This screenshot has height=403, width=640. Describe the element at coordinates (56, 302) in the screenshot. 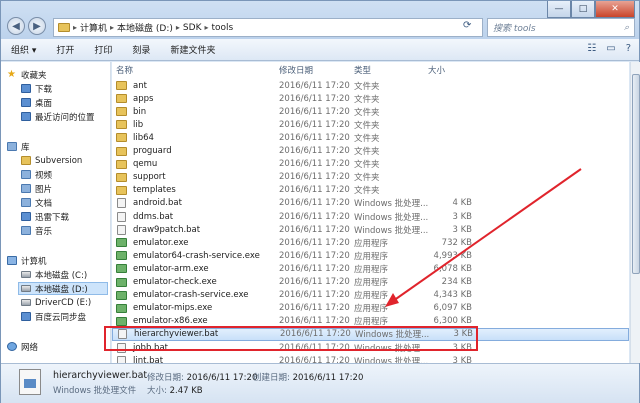

I see `sidebar-item-drive-e: DriverCD (E:)` at that location.